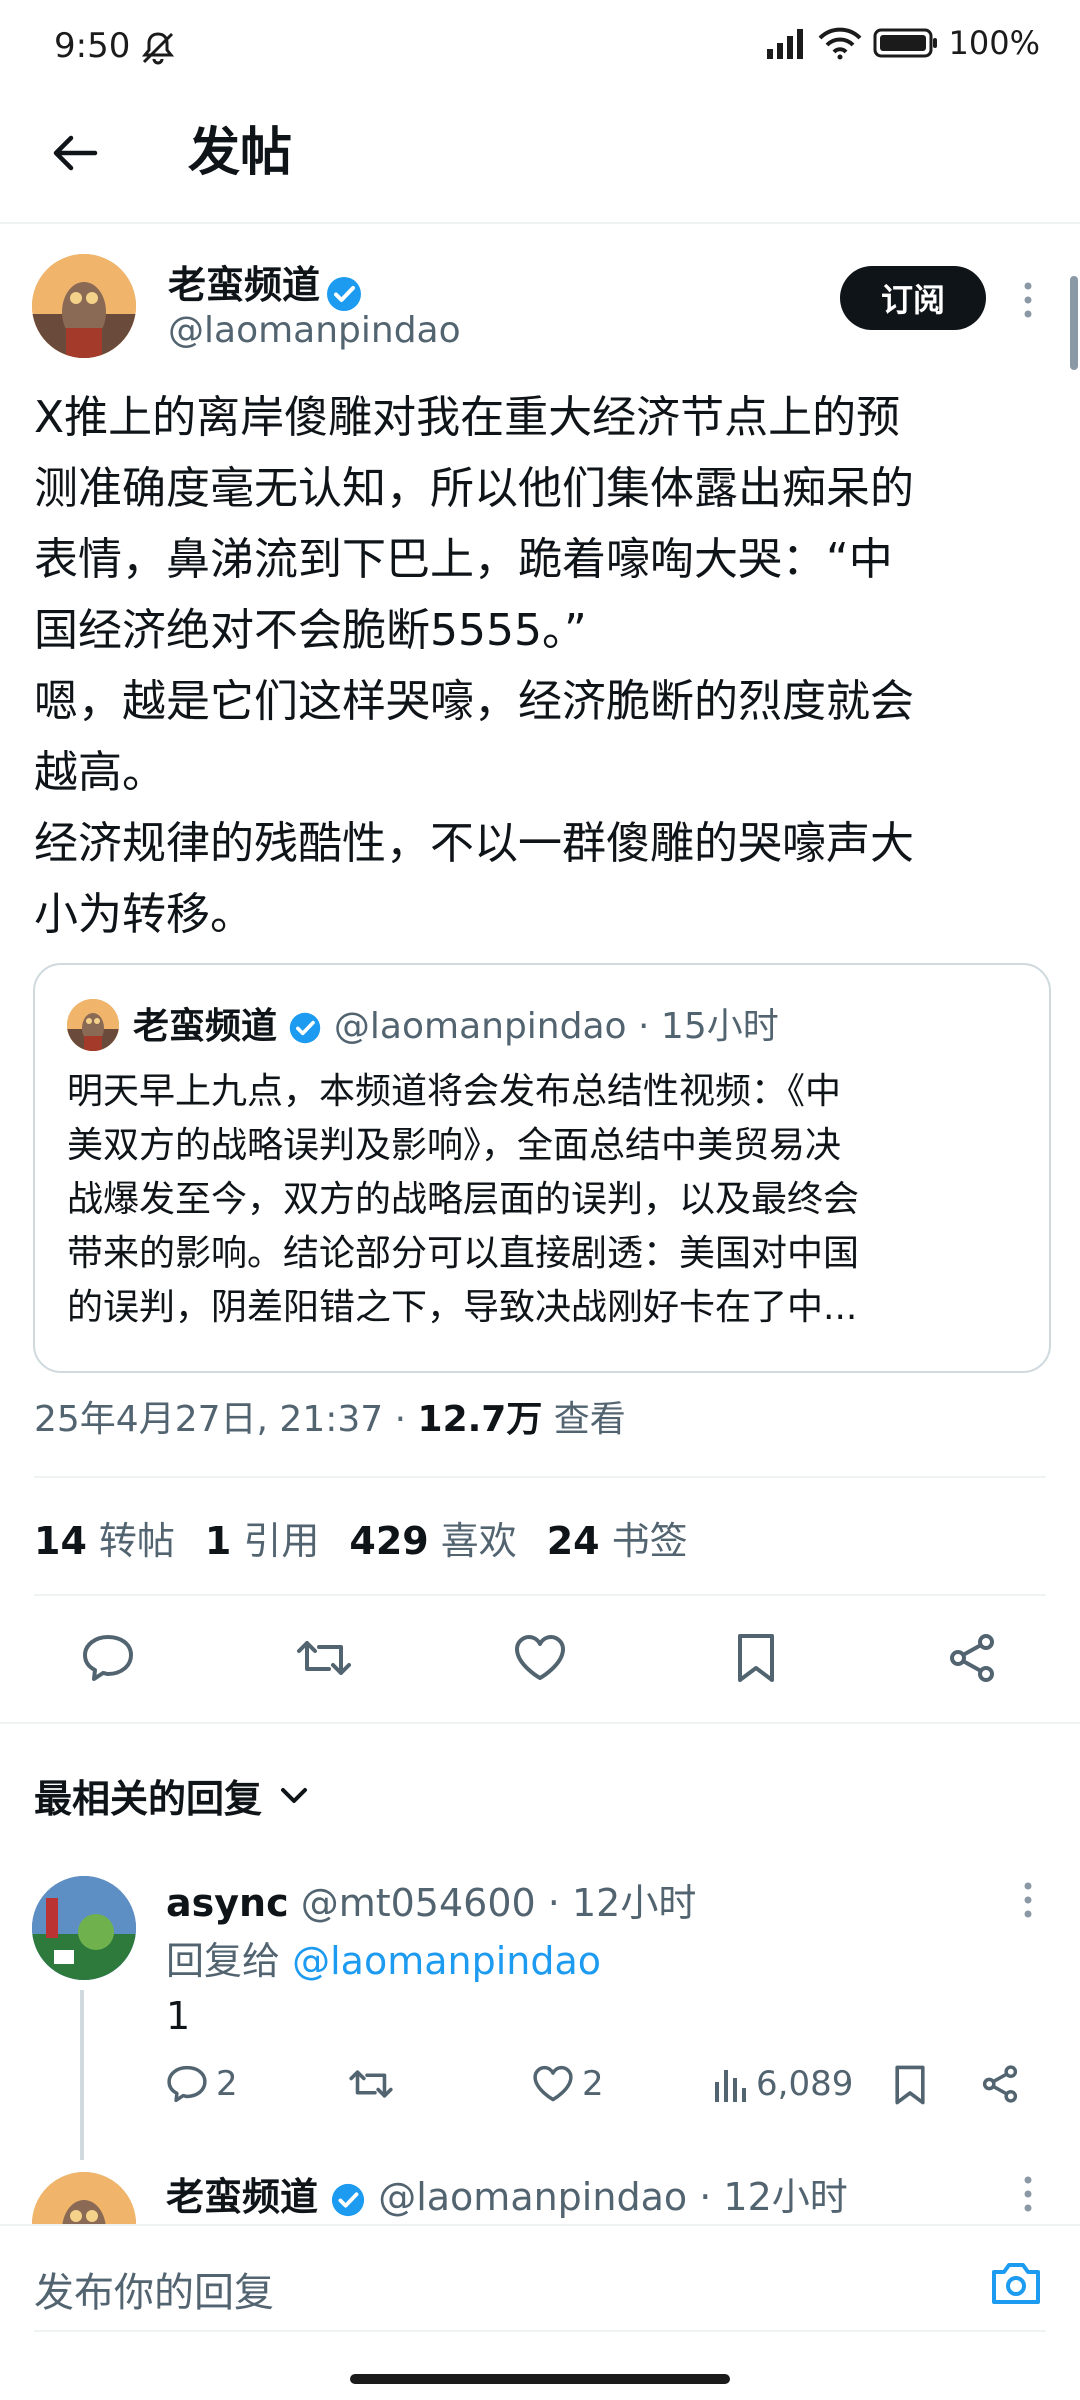 The width and height of the screenshot is (1080, 2400). I want to click on post-meta: 25年4月27日, 21:37 · 12.7万 查看, so click(330, 1416).